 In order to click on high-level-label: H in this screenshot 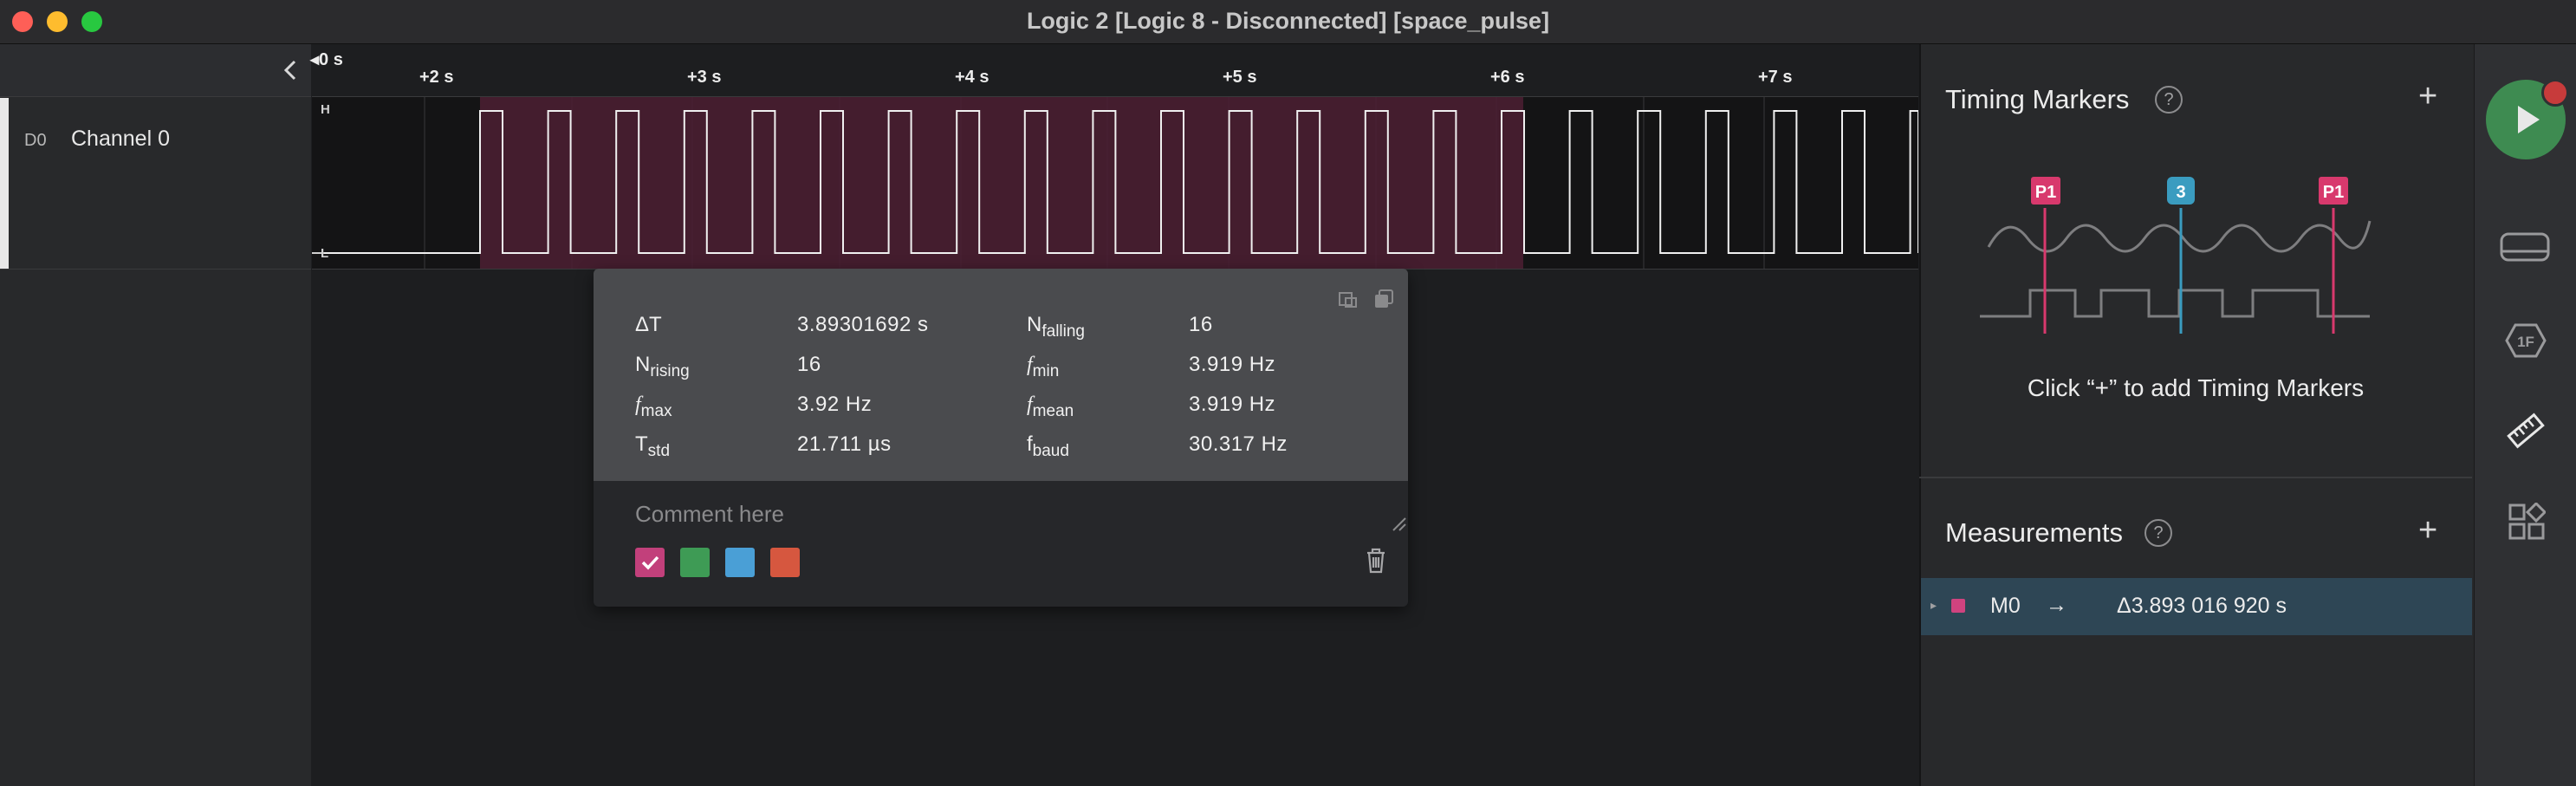, I will do `click(325, 110)`.